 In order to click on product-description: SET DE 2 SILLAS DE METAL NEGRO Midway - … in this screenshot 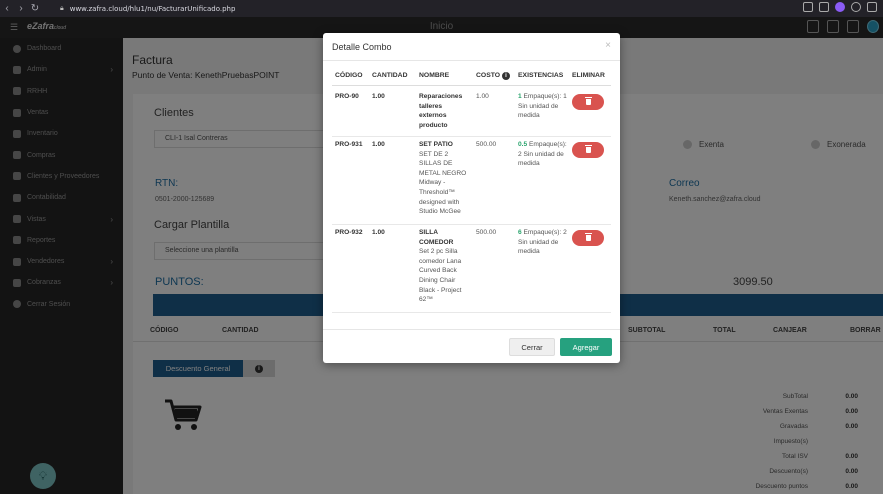, I will do `click(443, 183)`.